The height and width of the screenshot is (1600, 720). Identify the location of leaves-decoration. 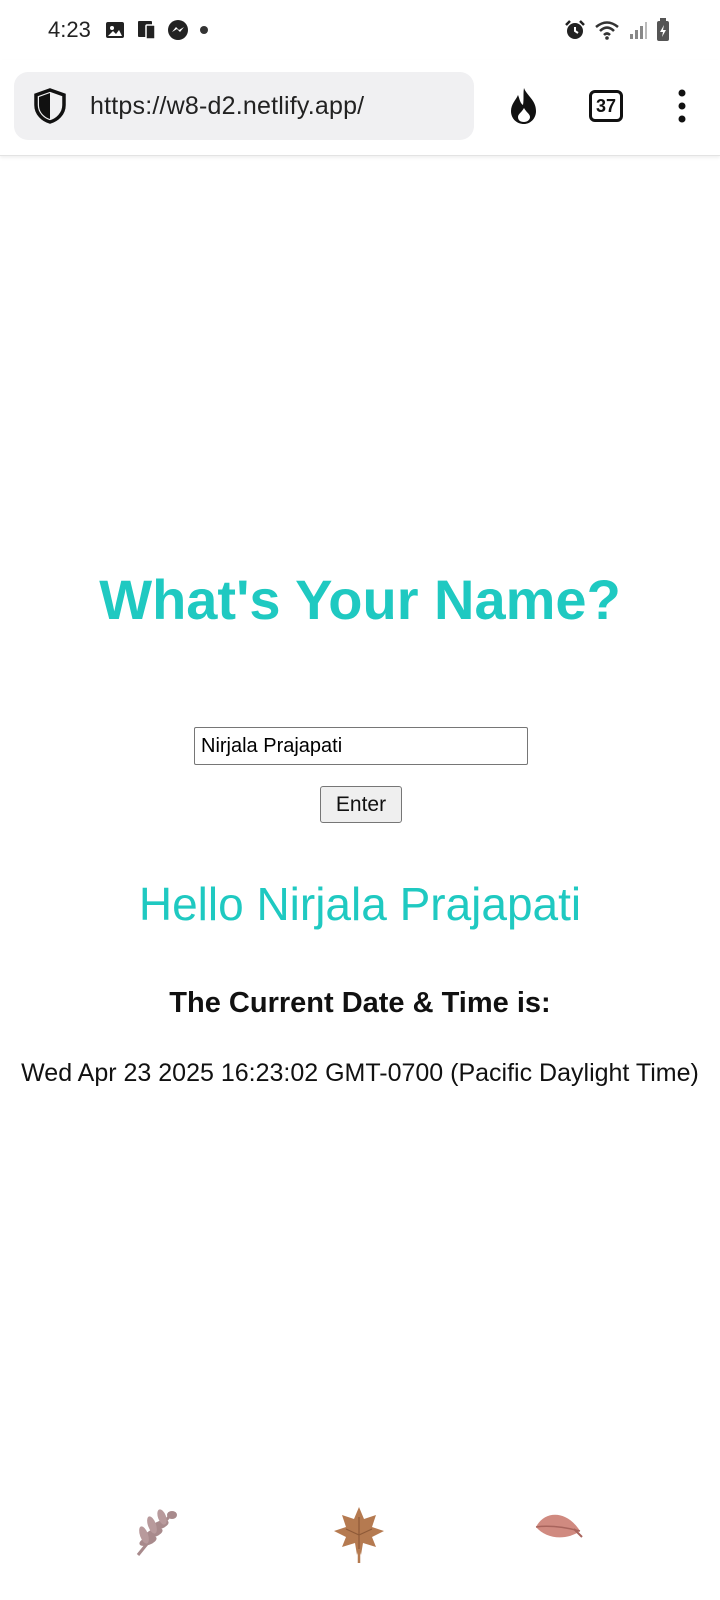
(360, 1545).